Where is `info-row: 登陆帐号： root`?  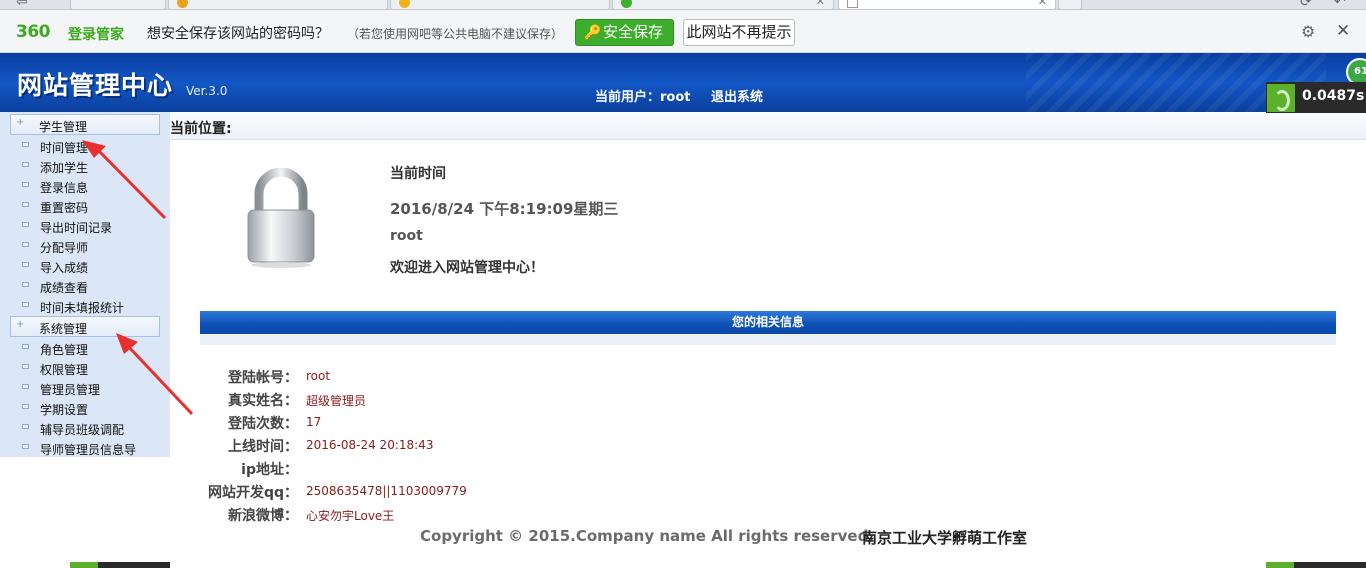
info-row: 登陆帐号： root is located at coordinates (420, 377).